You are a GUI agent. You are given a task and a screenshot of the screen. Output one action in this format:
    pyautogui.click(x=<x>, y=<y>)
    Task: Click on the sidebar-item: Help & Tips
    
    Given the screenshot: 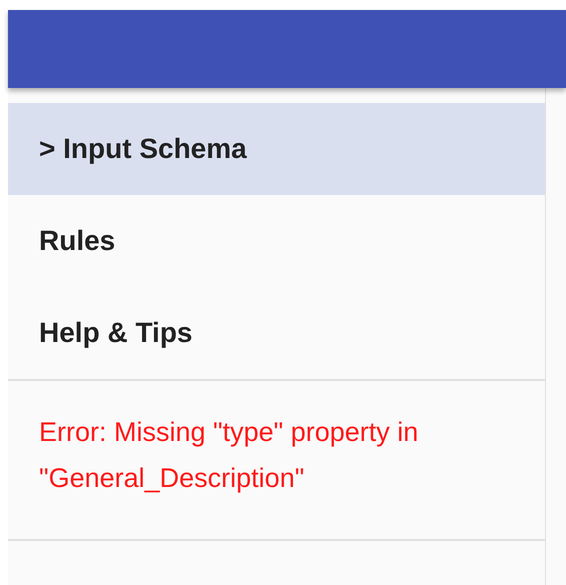 What is the action you would take?
    pyautogui.click(x=276, y=333)
    